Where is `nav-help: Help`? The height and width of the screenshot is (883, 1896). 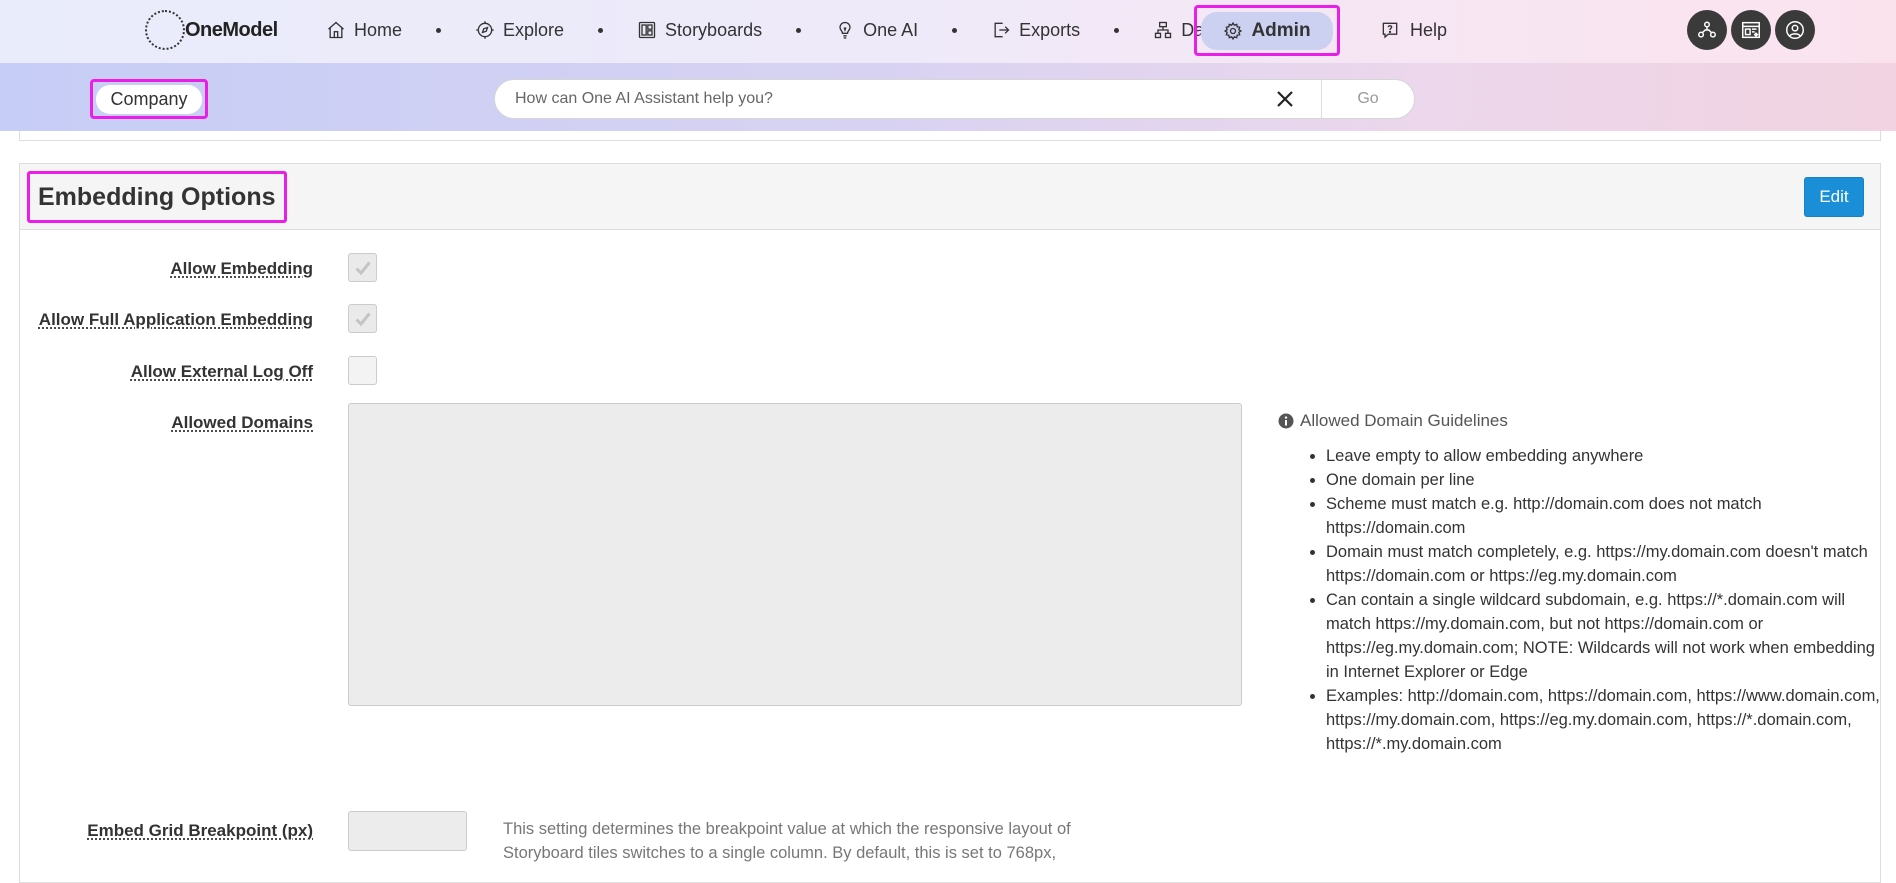 nav-help: Help is located at coordinates (1413, 30).